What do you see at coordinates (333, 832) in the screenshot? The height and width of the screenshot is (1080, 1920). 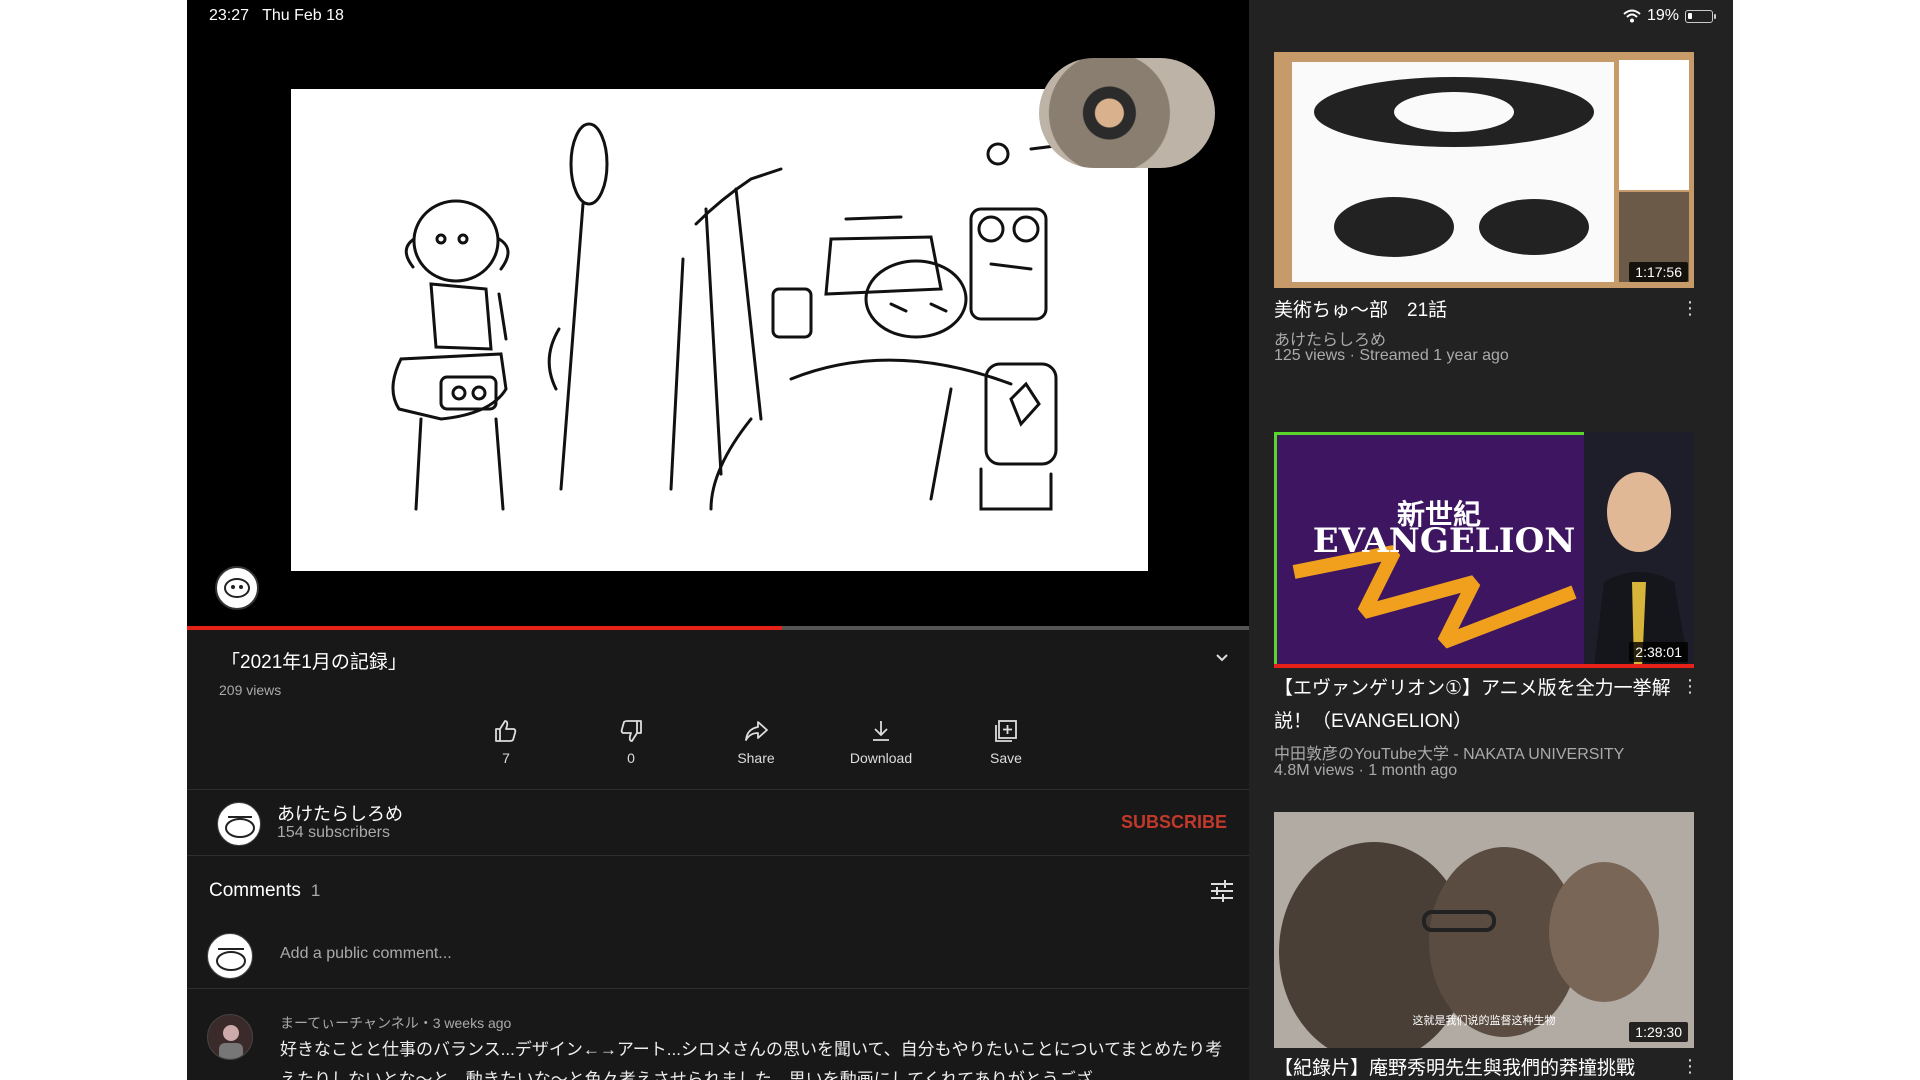 I see `subscriber-count: 154 subscribers` at bounding box center [333, 832].